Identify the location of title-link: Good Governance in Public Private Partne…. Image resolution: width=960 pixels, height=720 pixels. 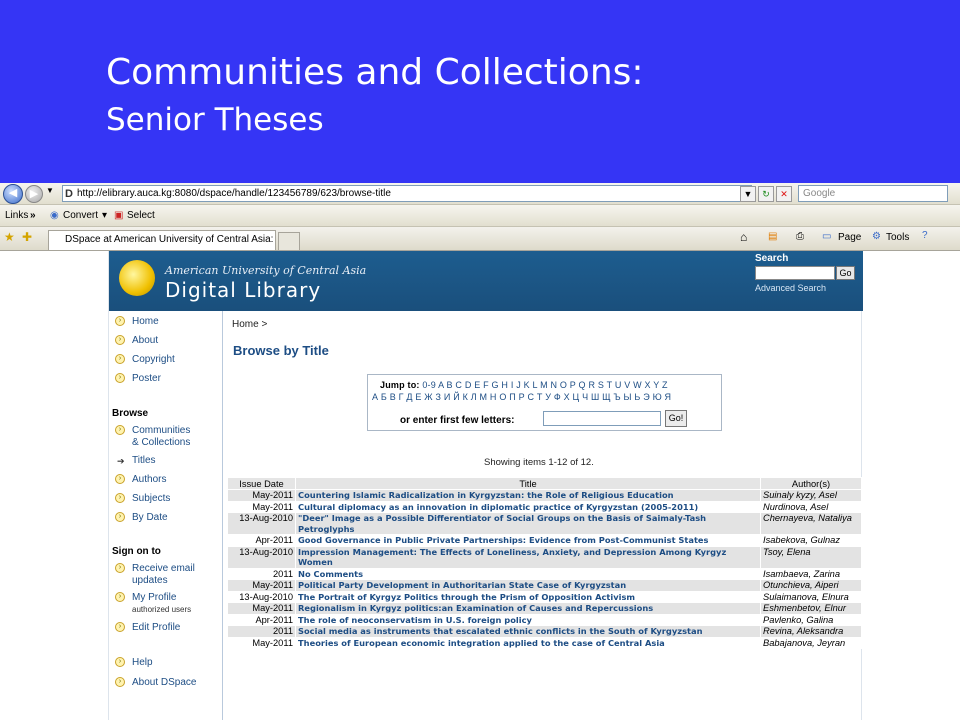
(528, 540).